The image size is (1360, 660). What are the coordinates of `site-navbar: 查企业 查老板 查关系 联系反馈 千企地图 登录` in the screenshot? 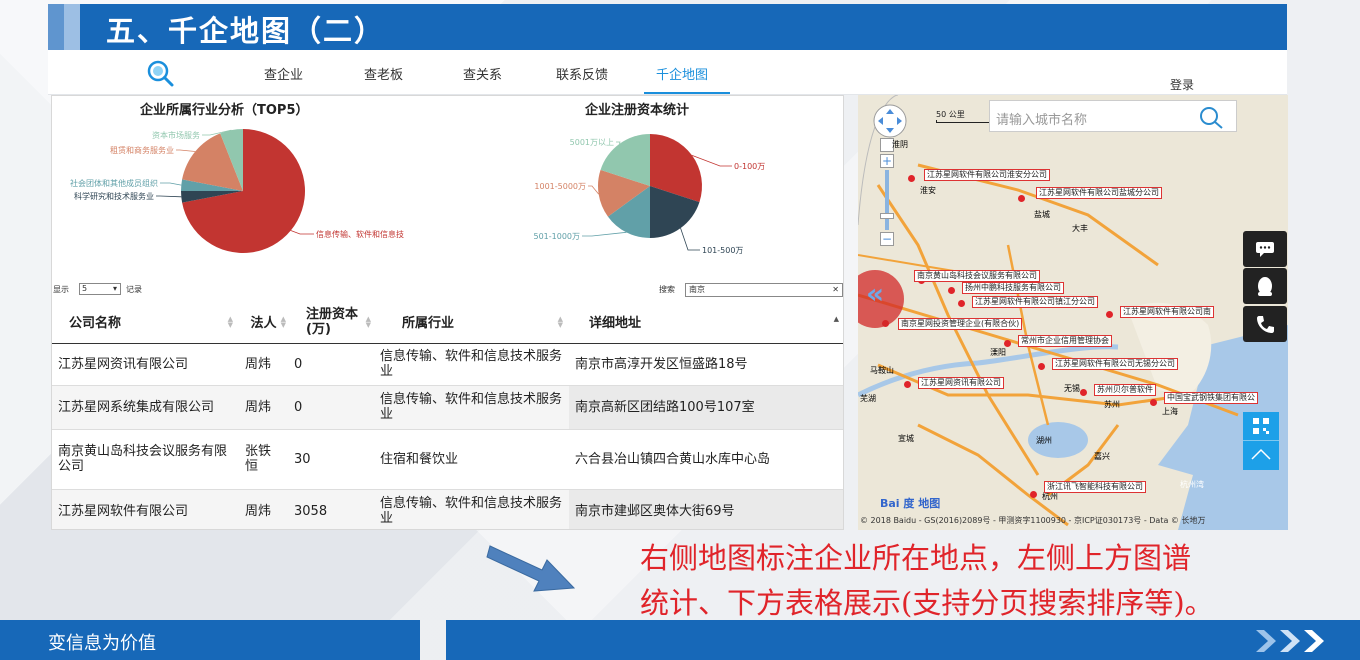 It's located at (667, 72).